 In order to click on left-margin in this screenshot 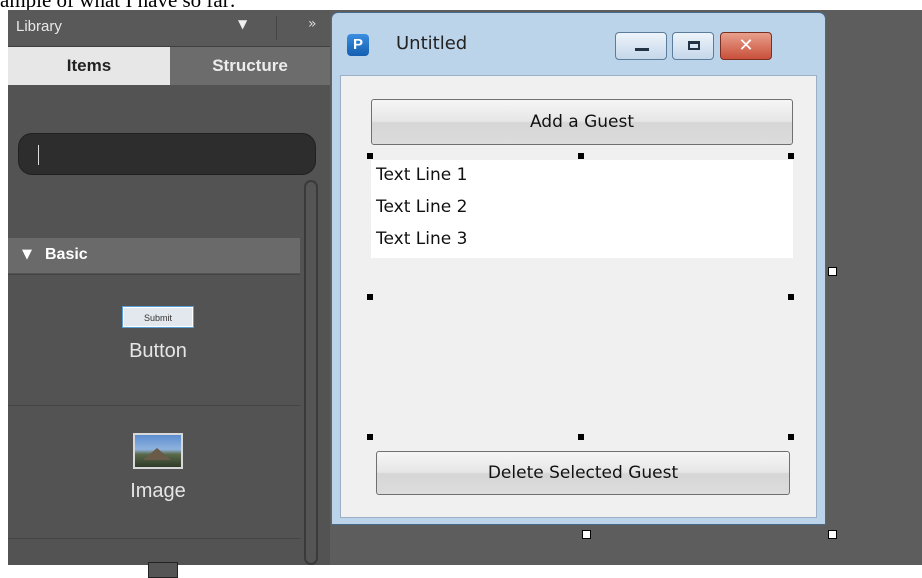, I will do `click(4, 287)`.